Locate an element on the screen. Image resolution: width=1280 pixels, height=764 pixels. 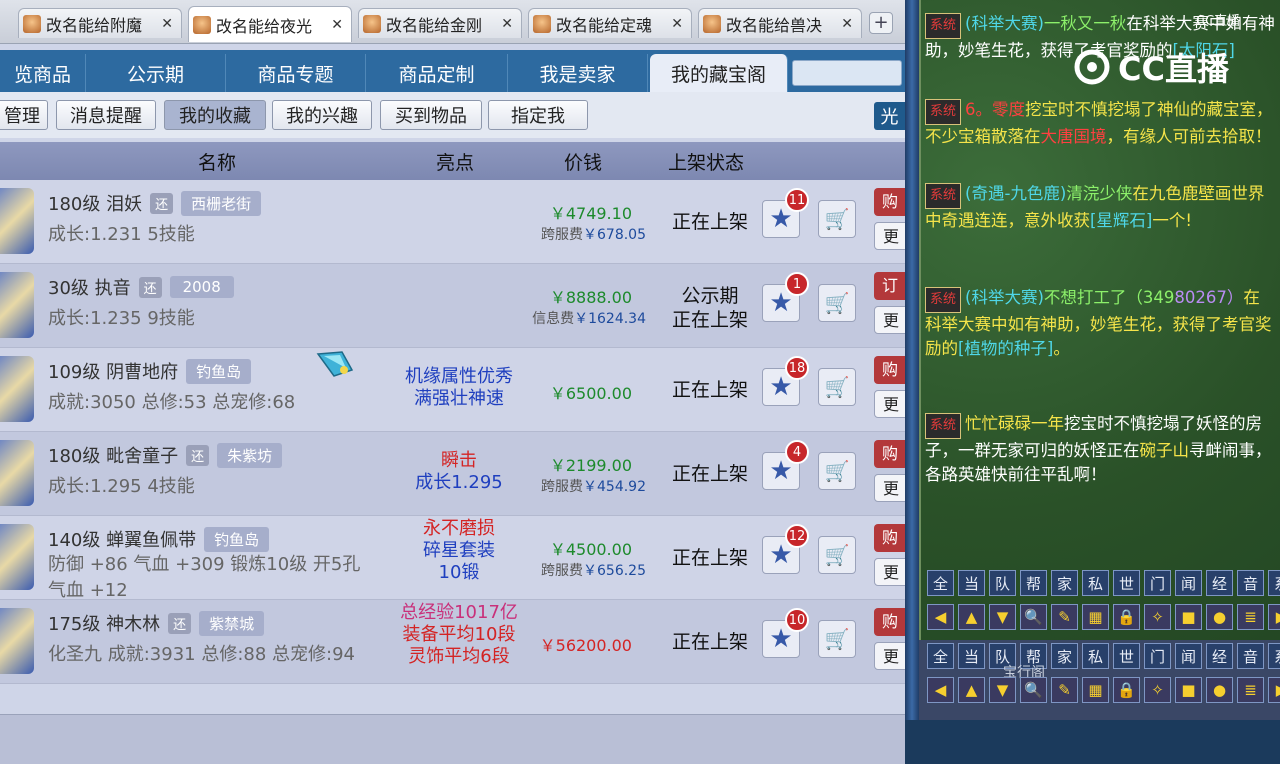
subnav-messages: 消息提醒 is located at coordinates (106, 115).